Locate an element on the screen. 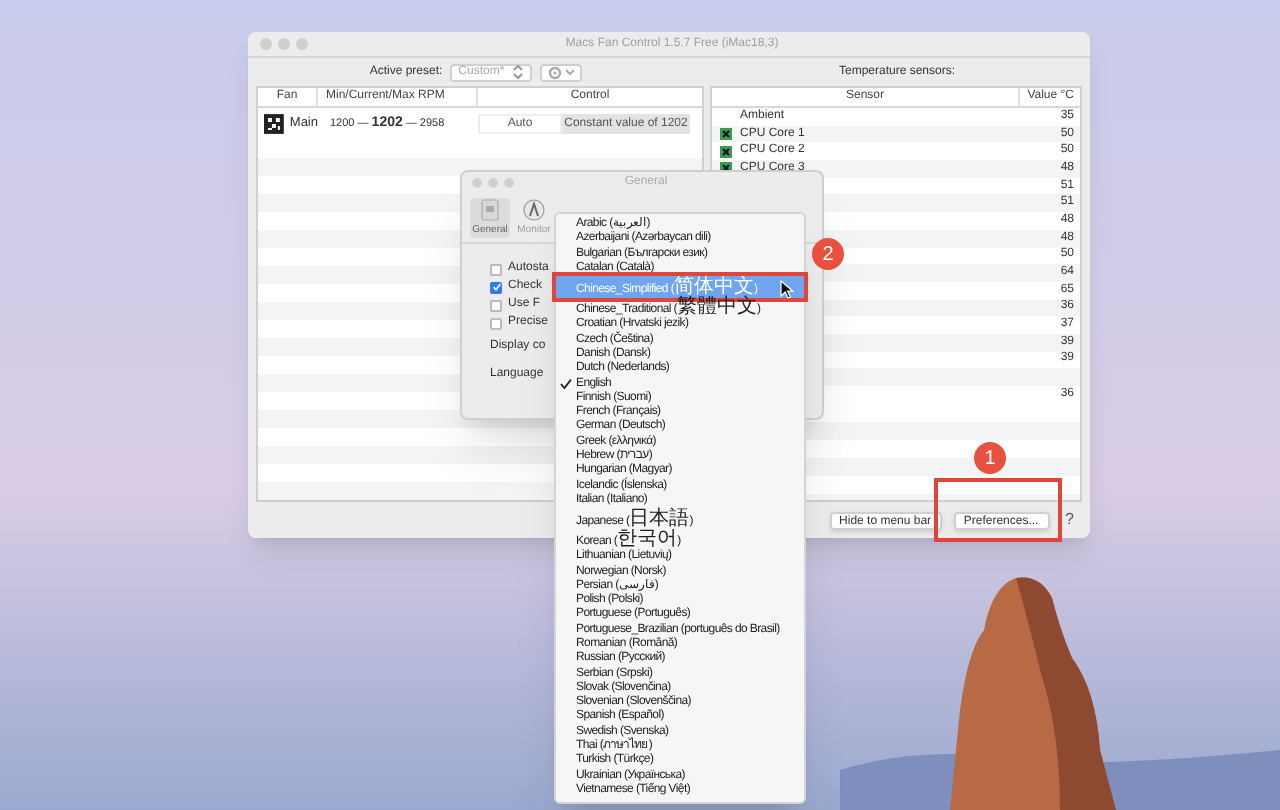 The width and height of the screenshot is (1280, 810). cursor-icon is located at coordinates (787, 290).